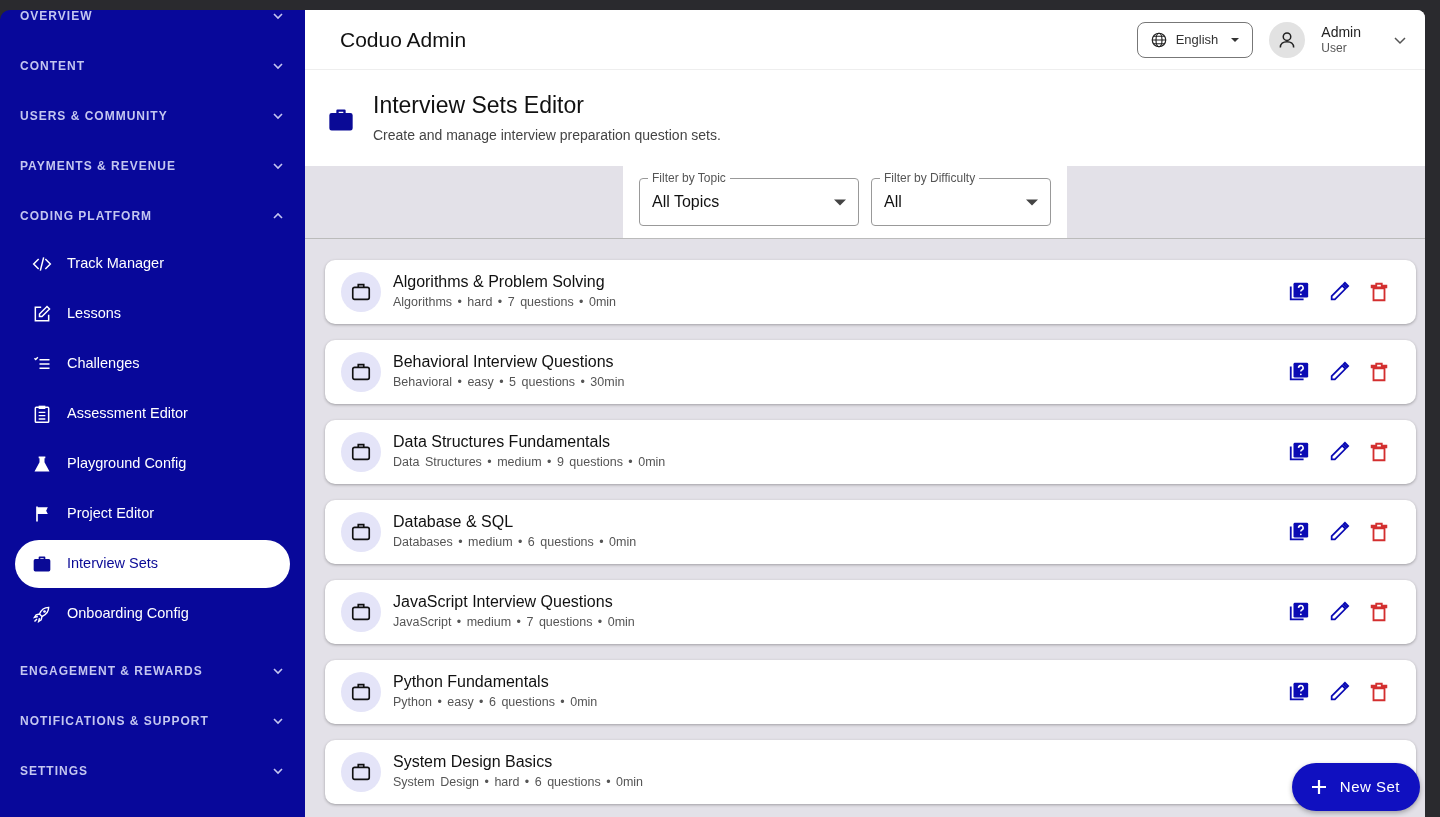  Describe the element at coordinates (152, 364) in the screenshot. I see `sidebar-item: Challenges` at that location.